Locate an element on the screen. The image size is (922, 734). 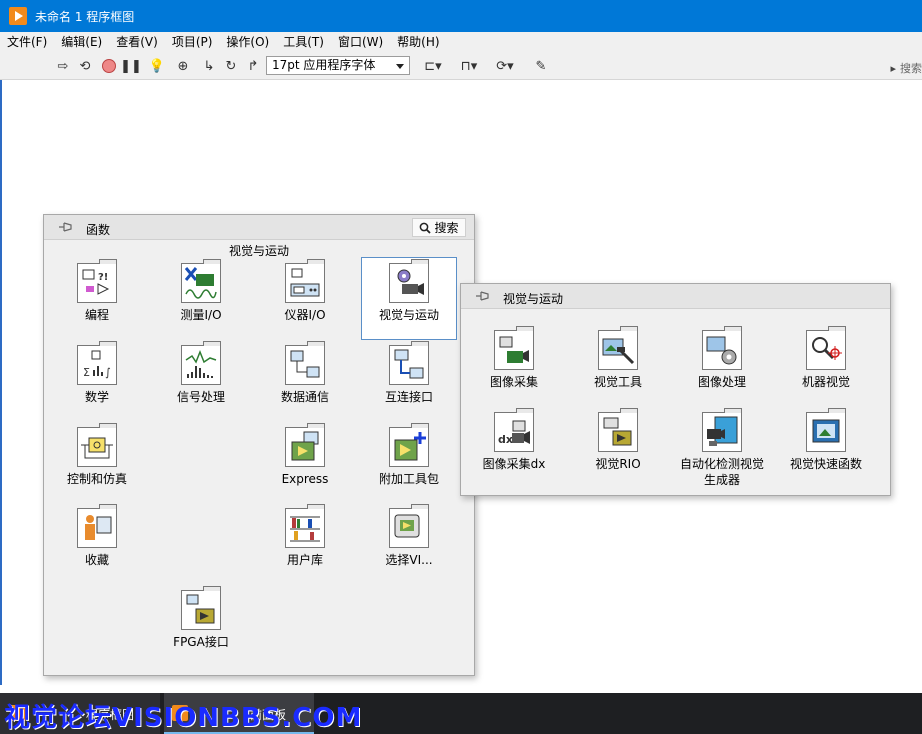
cleanup-diagram-icon: ✎ is located at coordinates (541, 66).